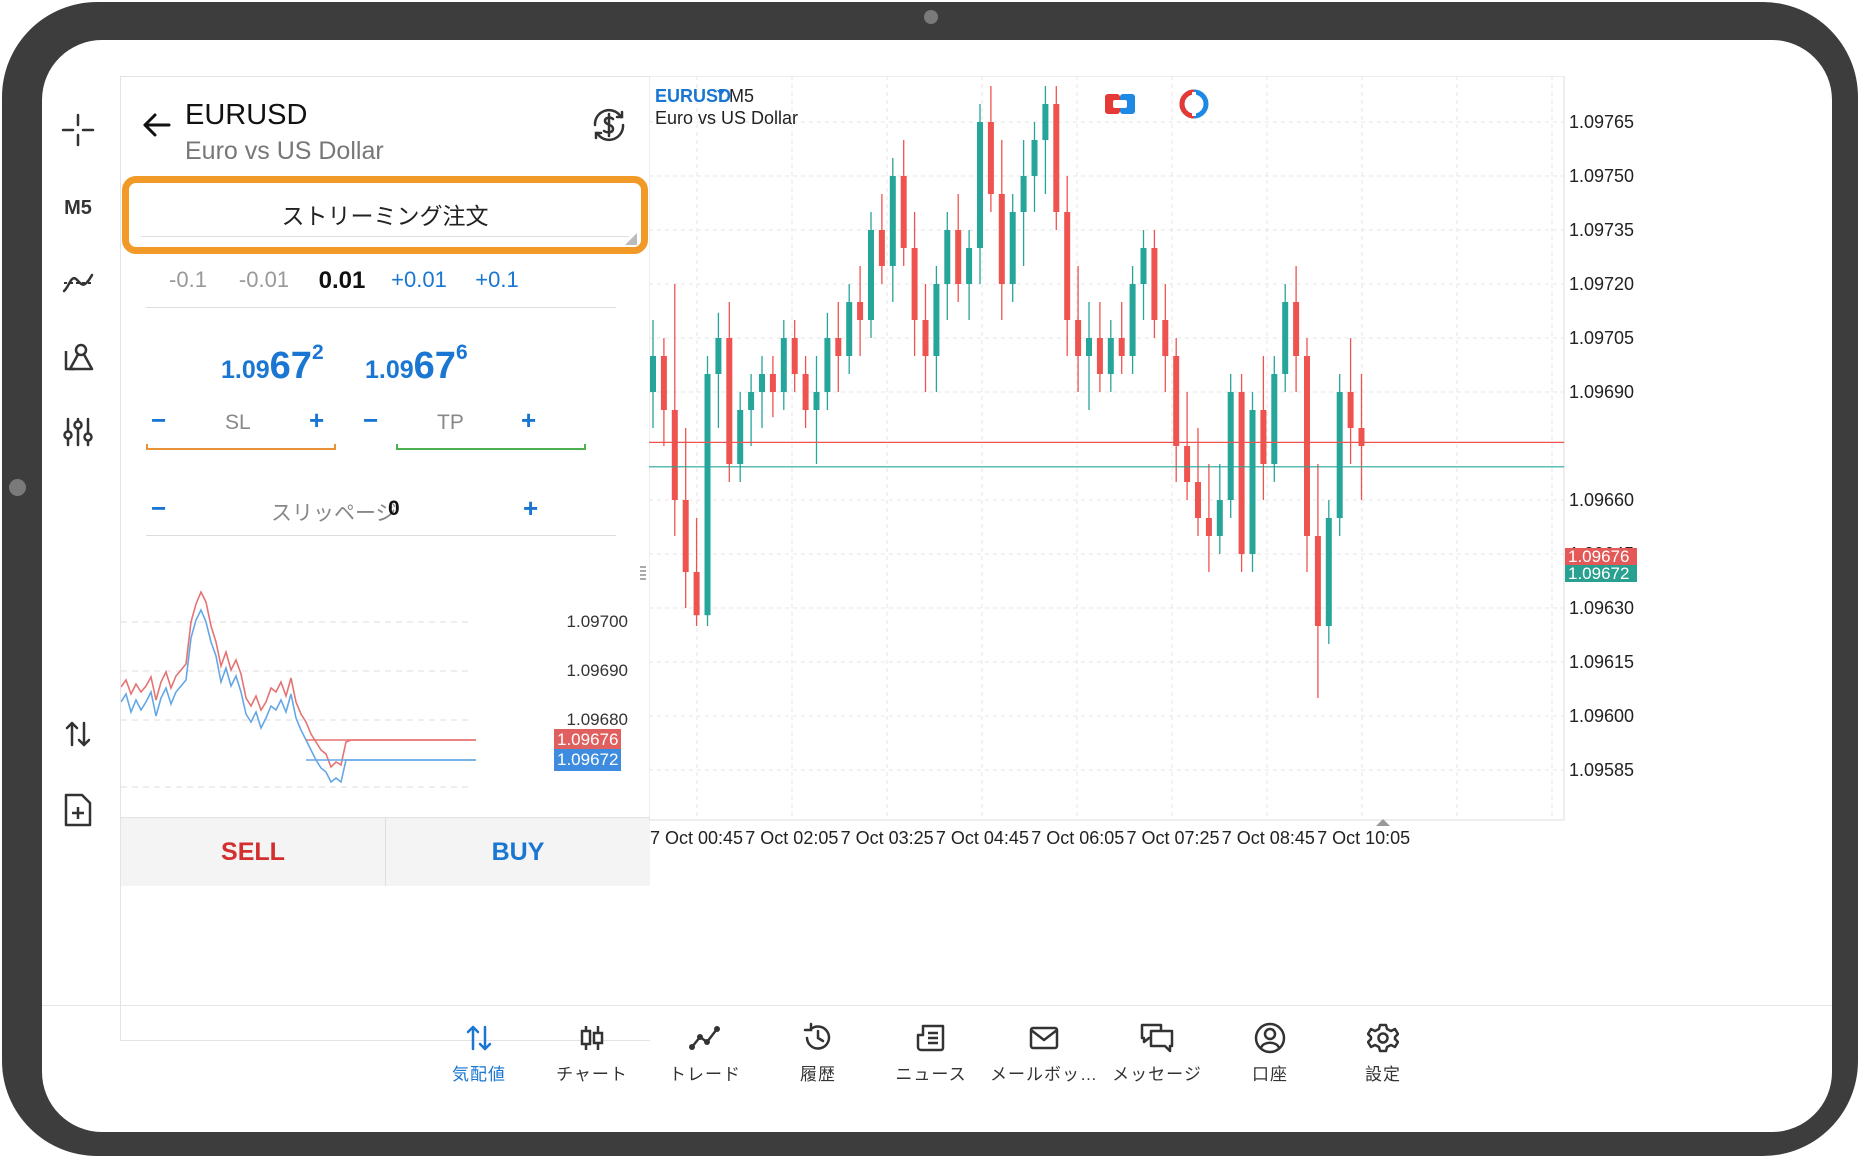  Describe the element at coordinates (78, 810) in the screenshot. I see `new-order-icon` at that location.